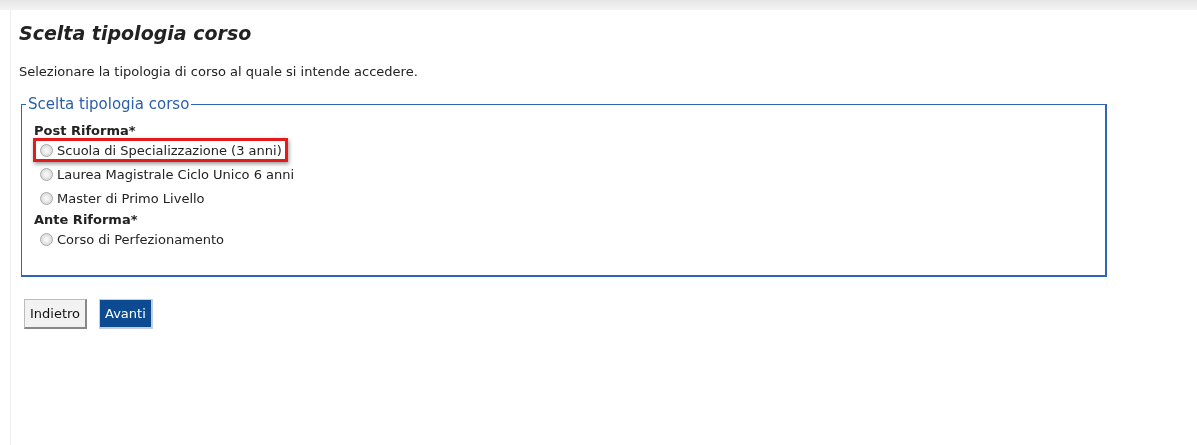 This screenshot has width=1197, height=445. What do you see at coordinates (160, 150) in the screenshot?
I see `highlighted-radio-option: Scuola di Specializzazione (3 anni)` at bounding box center [160, 150].